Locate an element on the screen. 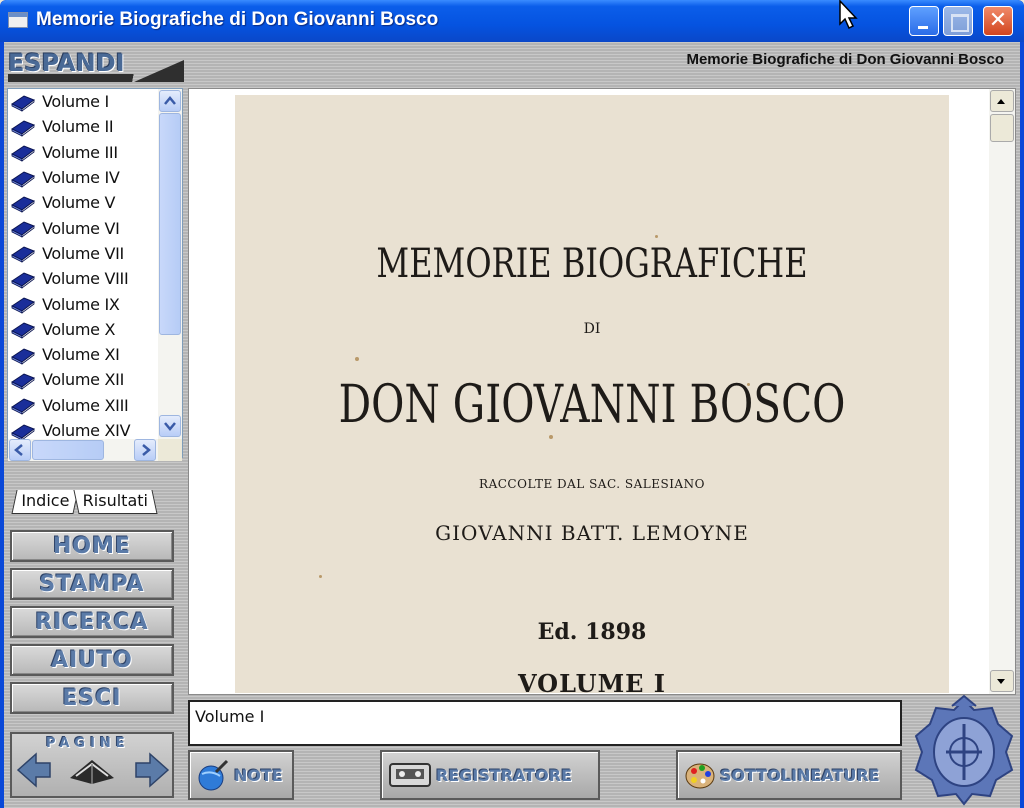  paint-palette-icon is located at coordinates (700, 776).